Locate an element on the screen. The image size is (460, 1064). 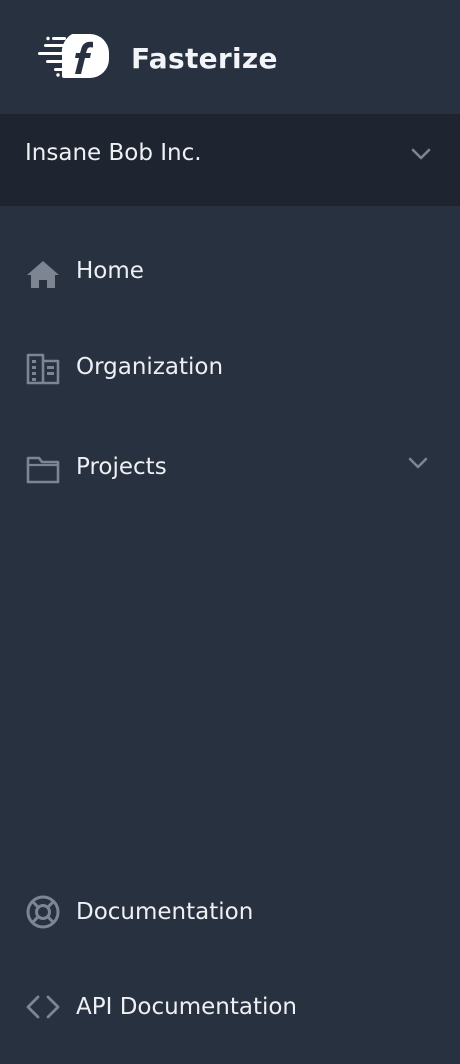
home-icon is located at coordinates (43, 274).